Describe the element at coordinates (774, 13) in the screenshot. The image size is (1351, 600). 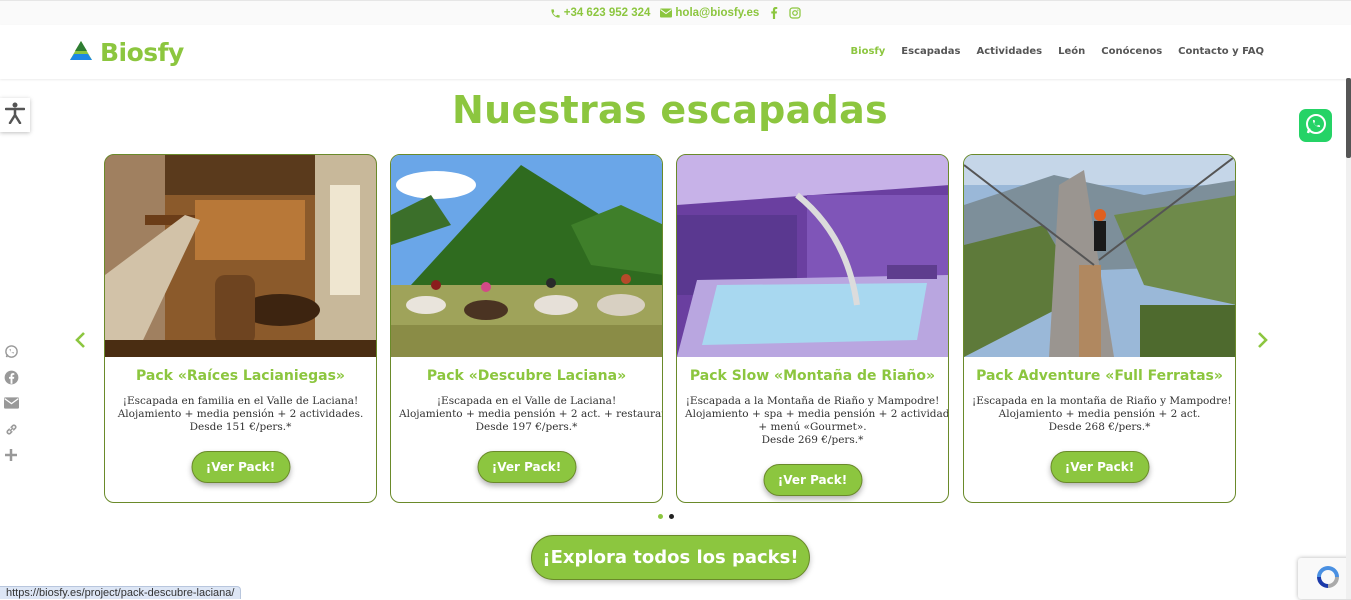
I see `facebook-icon` at that location.